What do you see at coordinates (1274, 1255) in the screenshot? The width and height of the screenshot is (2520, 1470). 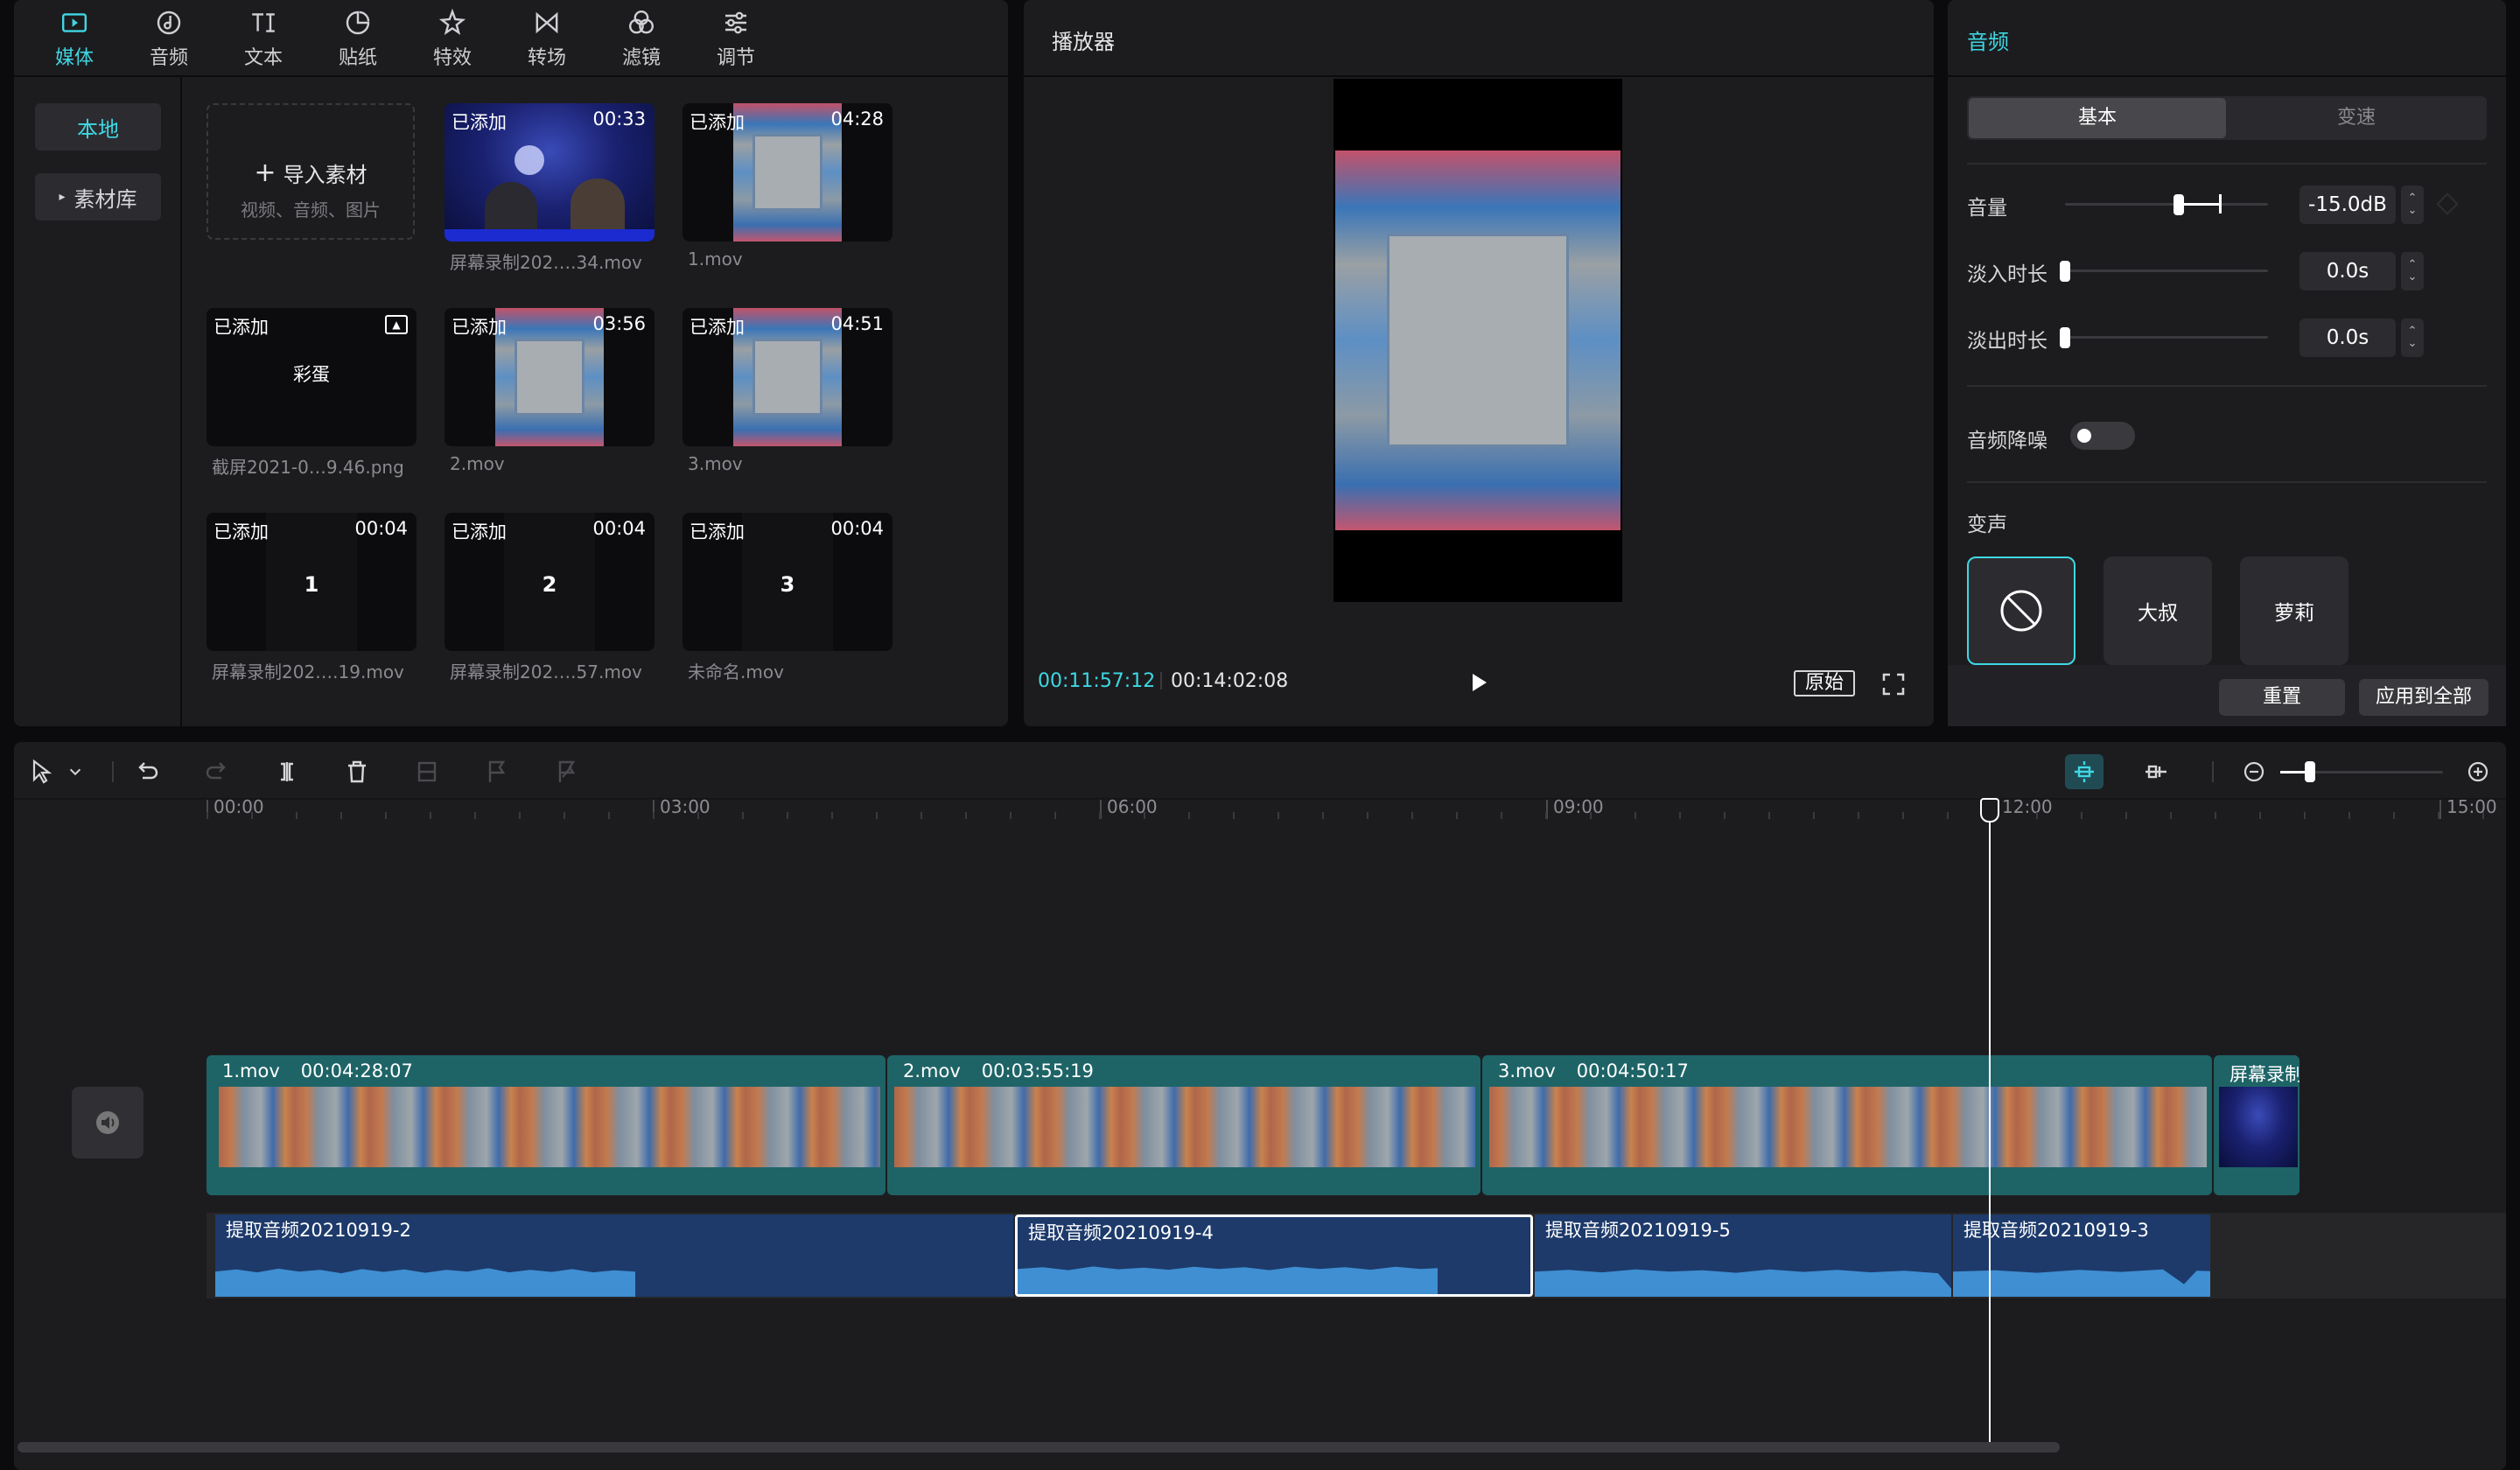 I see `audio-clip-2: 提取音频20210919-4` at bounding box center [1274, 1255].